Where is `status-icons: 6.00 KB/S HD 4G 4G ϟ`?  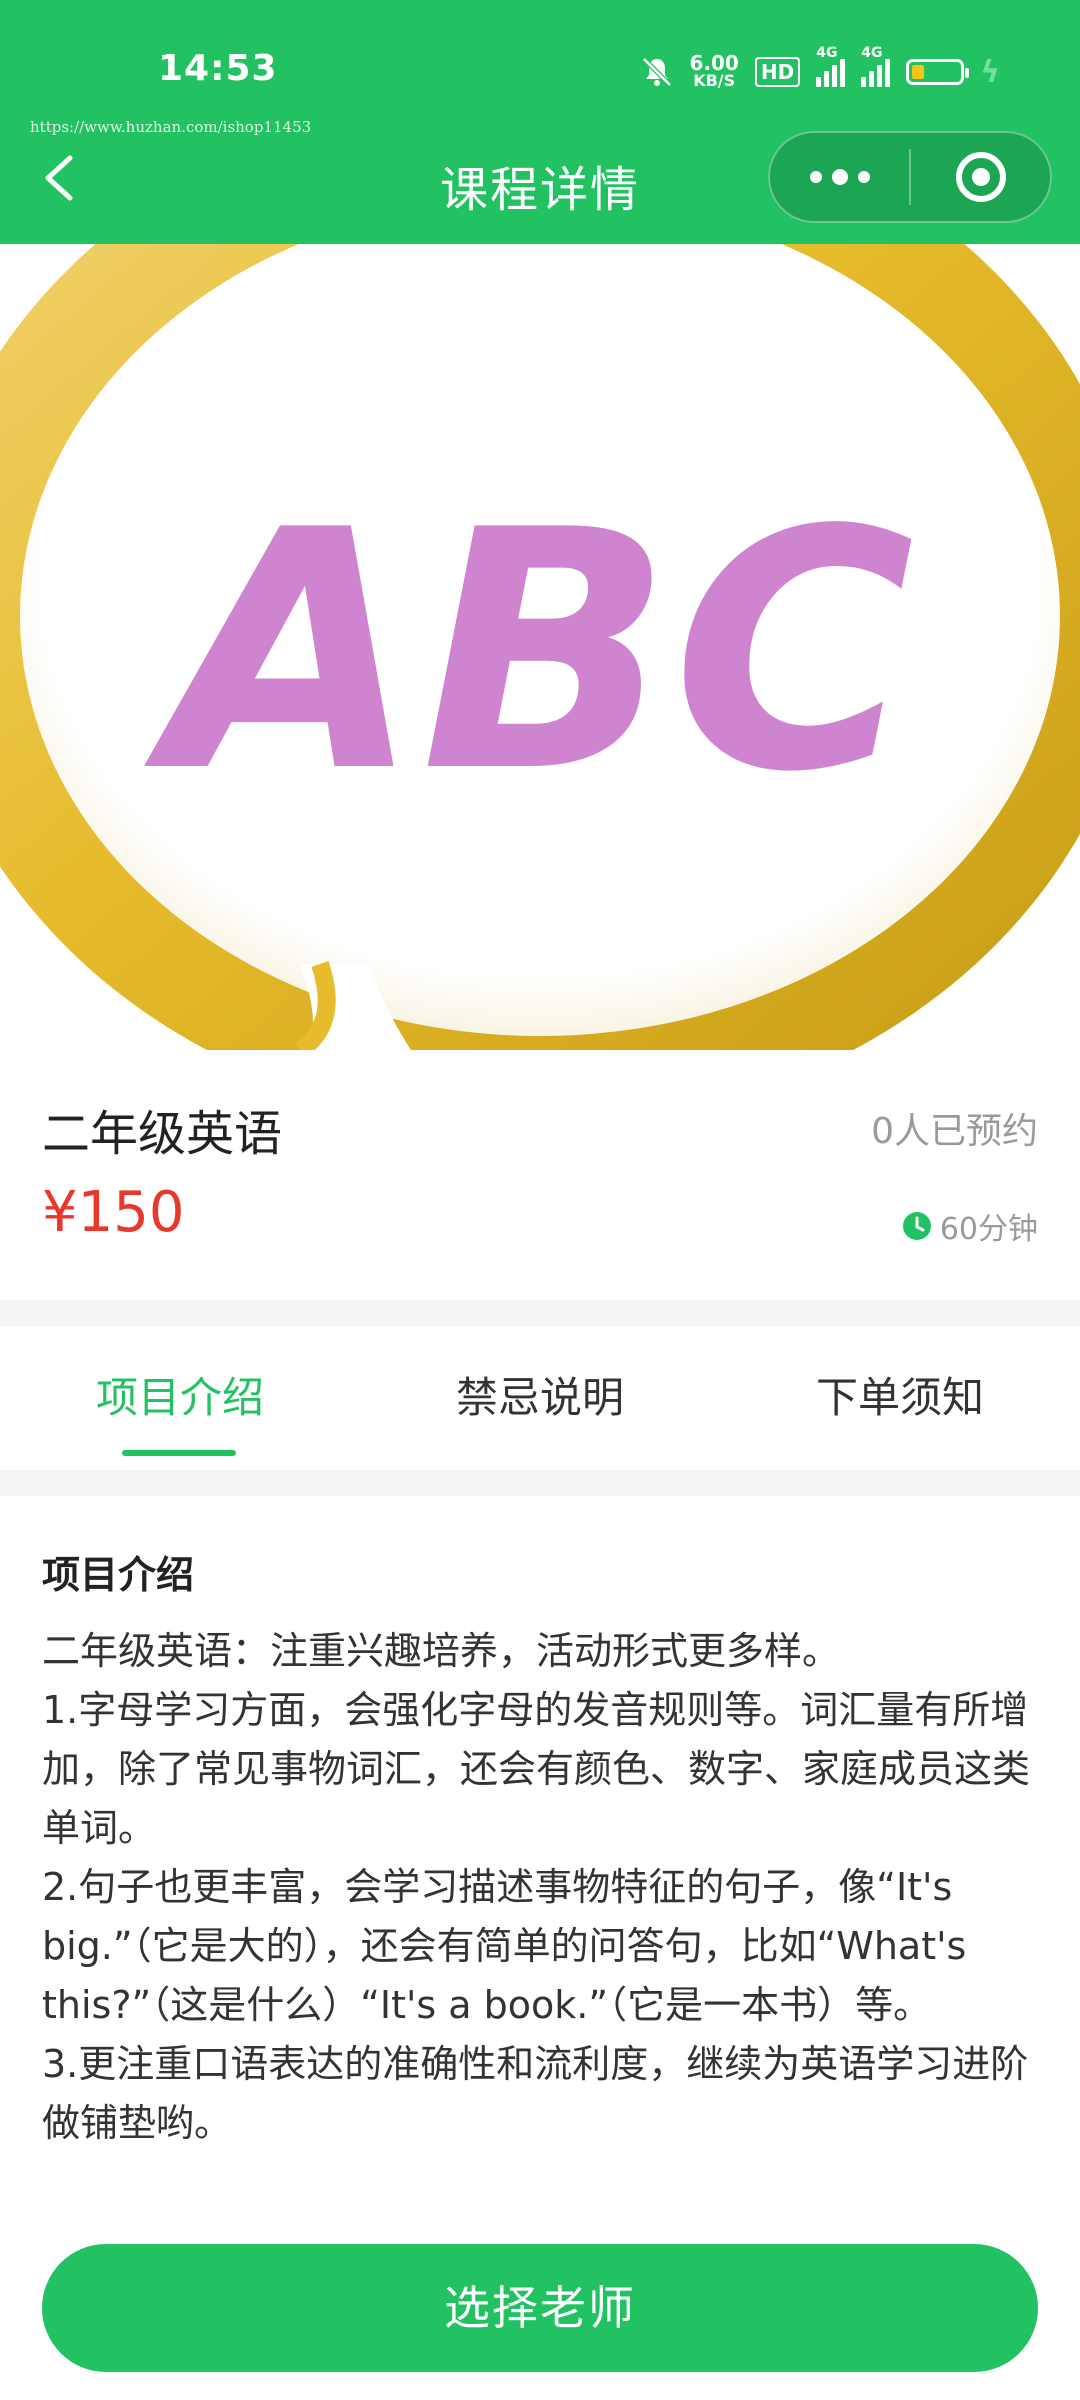
status-icons: 6.00 KB/S HD 4G 4G ϟ is located at coordinates (820, 69).